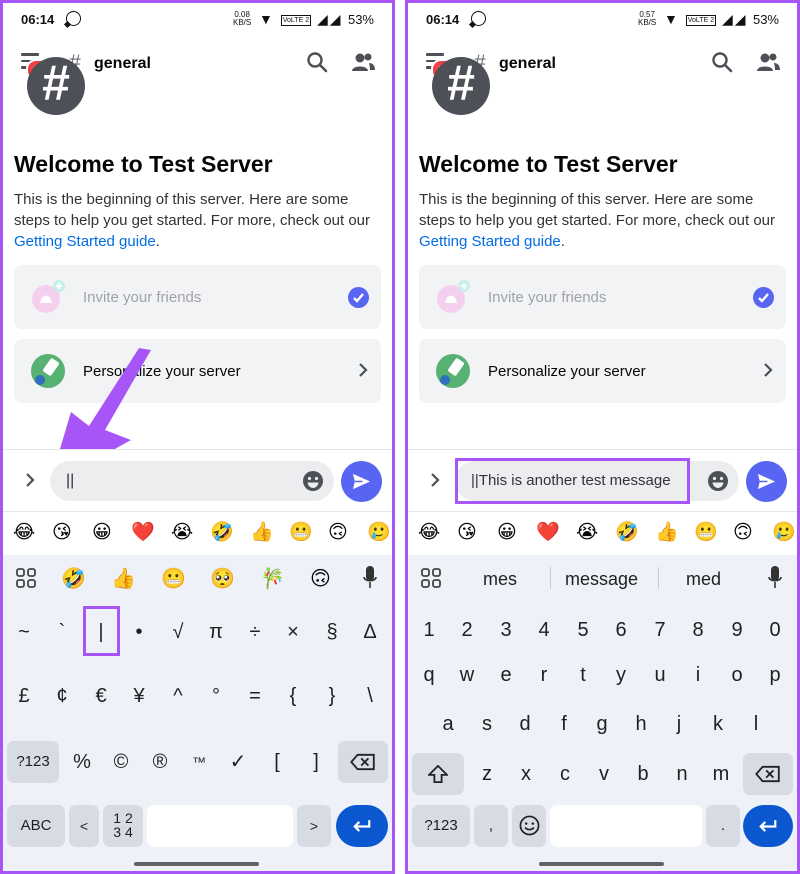 The width and height of the screenshot is (800, 874). Describe the element at coordinates (604, 774) in the screenshot. I see `key-v: v` at that location.